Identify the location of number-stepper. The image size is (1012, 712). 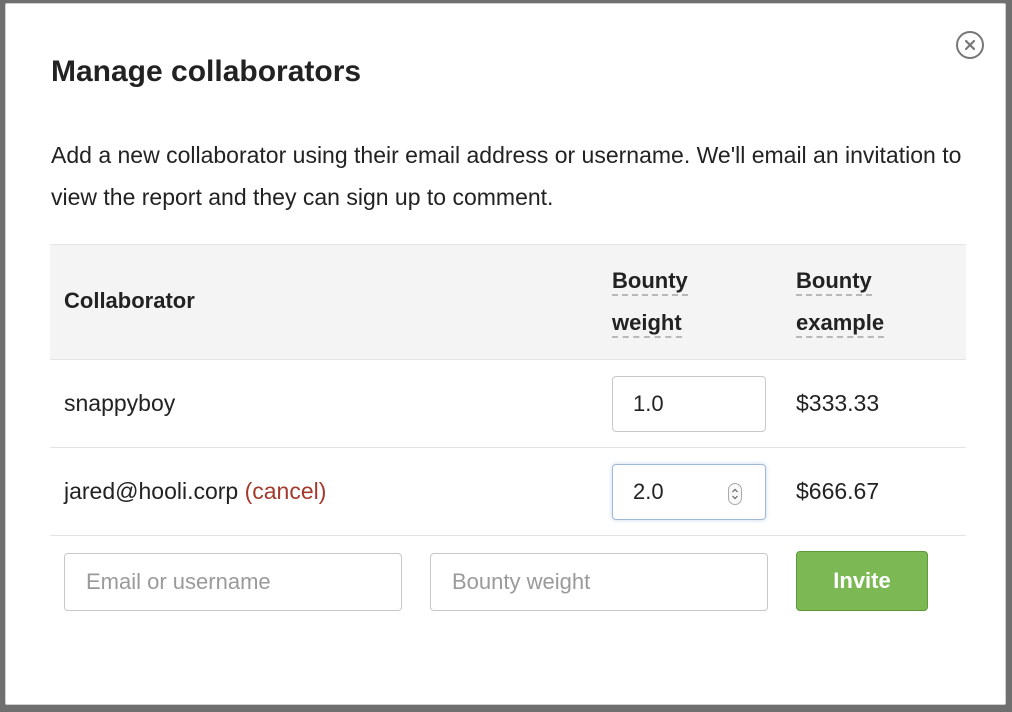
(735, 494).